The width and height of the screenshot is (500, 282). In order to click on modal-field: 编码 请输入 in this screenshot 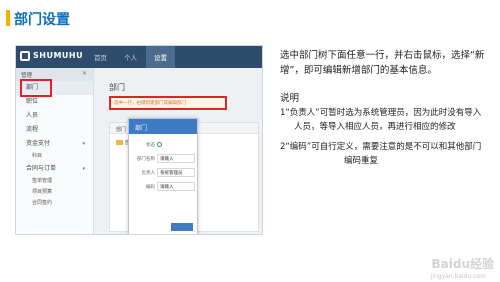, I will do `click(164, 187)`.